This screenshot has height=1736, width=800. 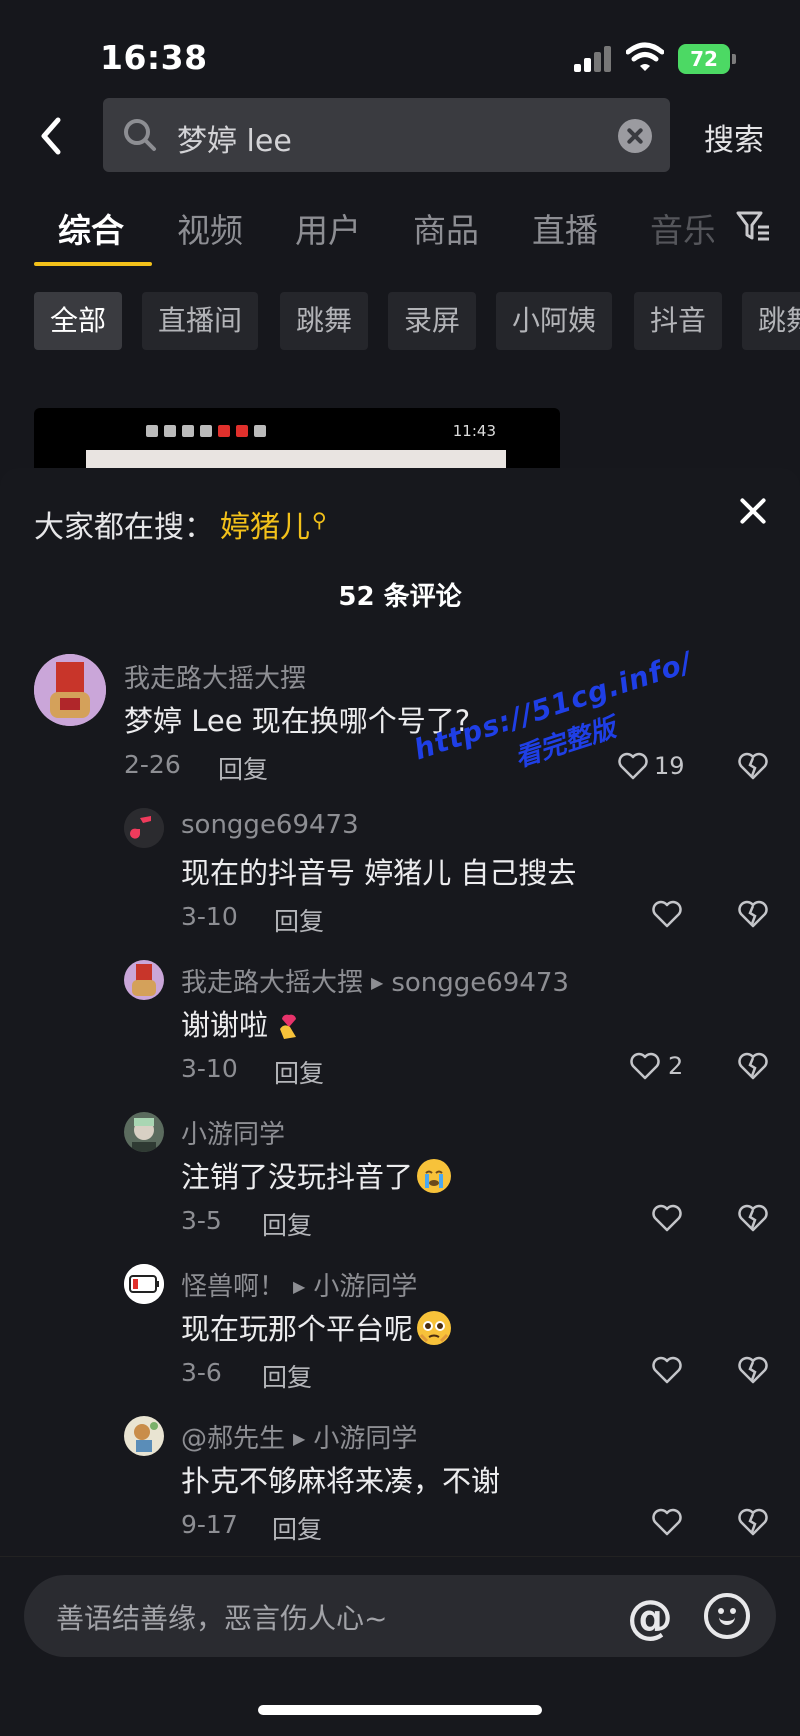 What do you see at coordinates (210, 228) in the screenshot?
I see `tab-video: 视频` at bounding box center [210, 228].